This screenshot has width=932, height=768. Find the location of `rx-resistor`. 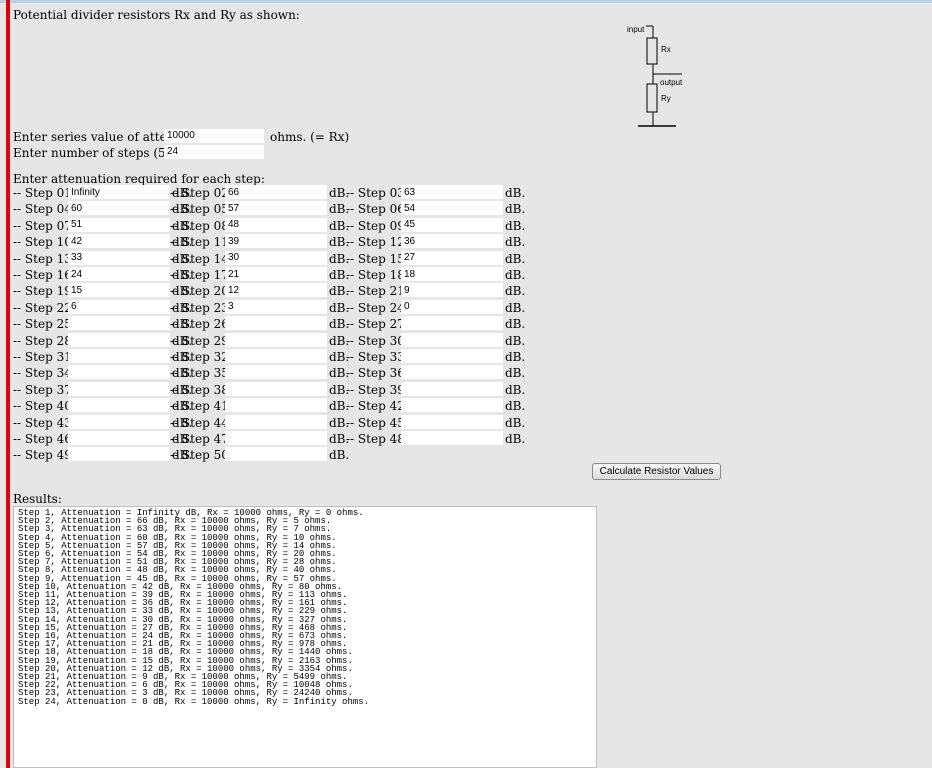

rx-resistor is located at coordinates (652, 51).